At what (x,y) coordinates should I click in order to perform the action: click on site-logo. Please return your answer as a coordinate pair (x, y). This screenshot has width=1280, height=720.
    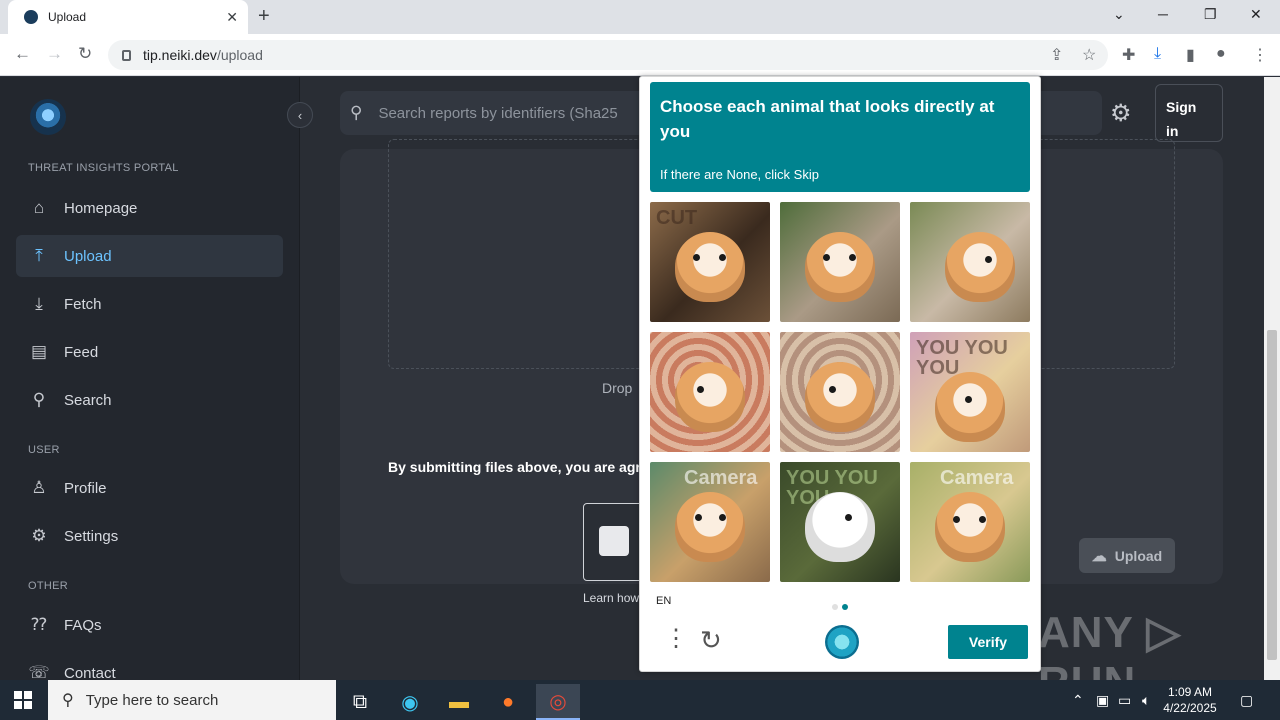
    Looking at the image, I should click on (48, 117).